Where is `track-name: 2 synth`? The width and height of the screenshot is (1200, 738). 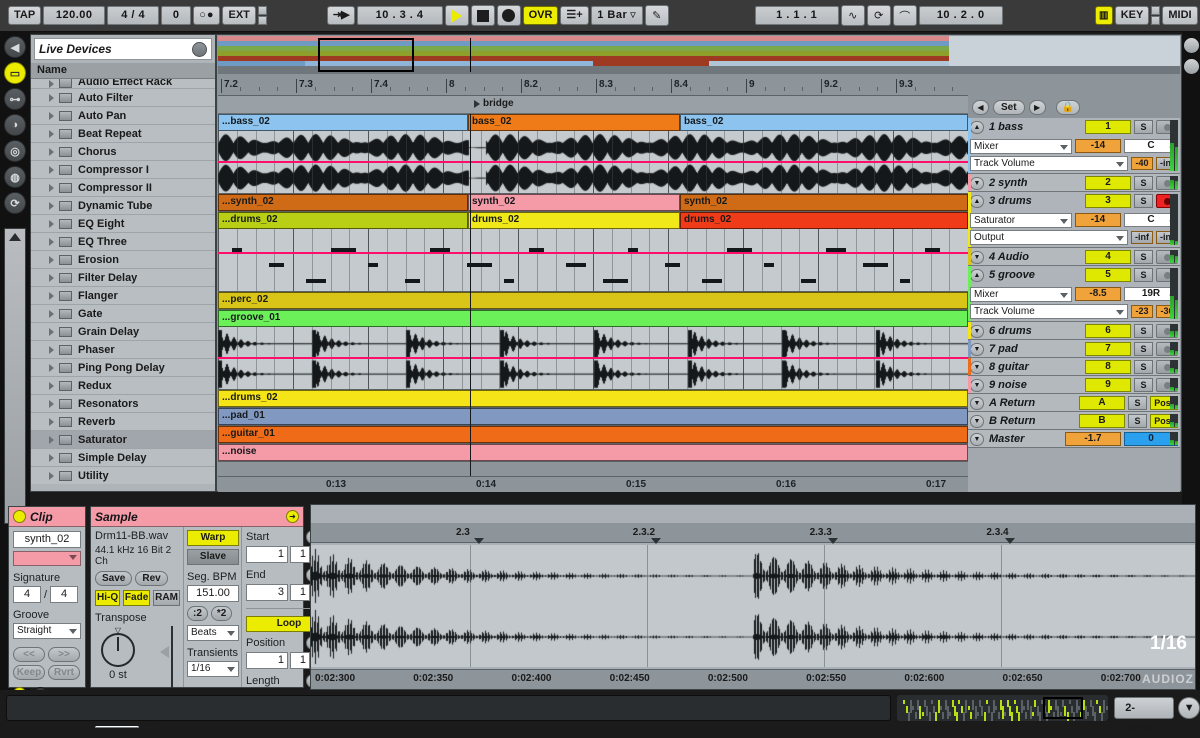 track-name: 2 synth is located at coordinates (1034, 183).